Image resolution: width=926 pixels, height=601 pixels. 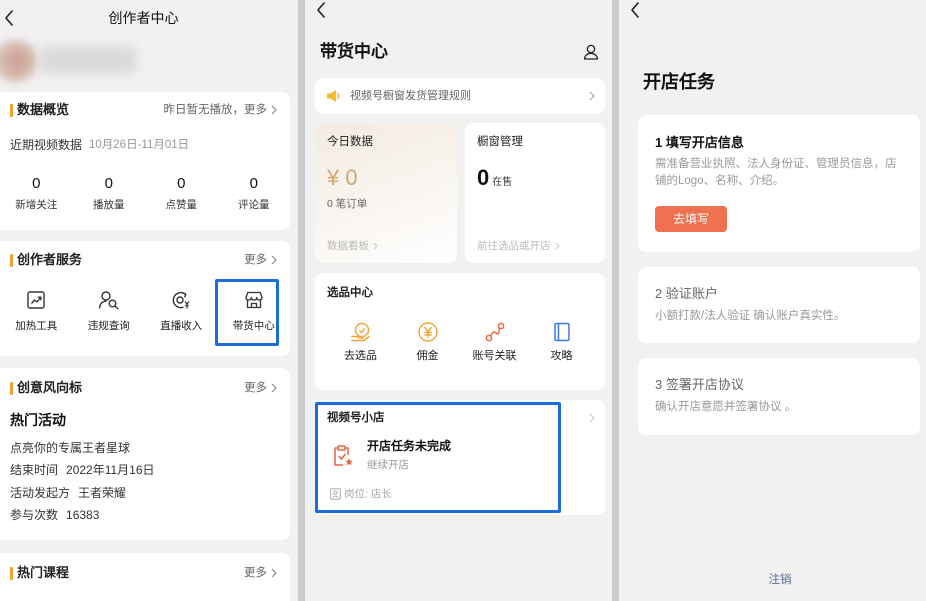 I want to click on section-title: 热门课程, so click(x=43, y=572).